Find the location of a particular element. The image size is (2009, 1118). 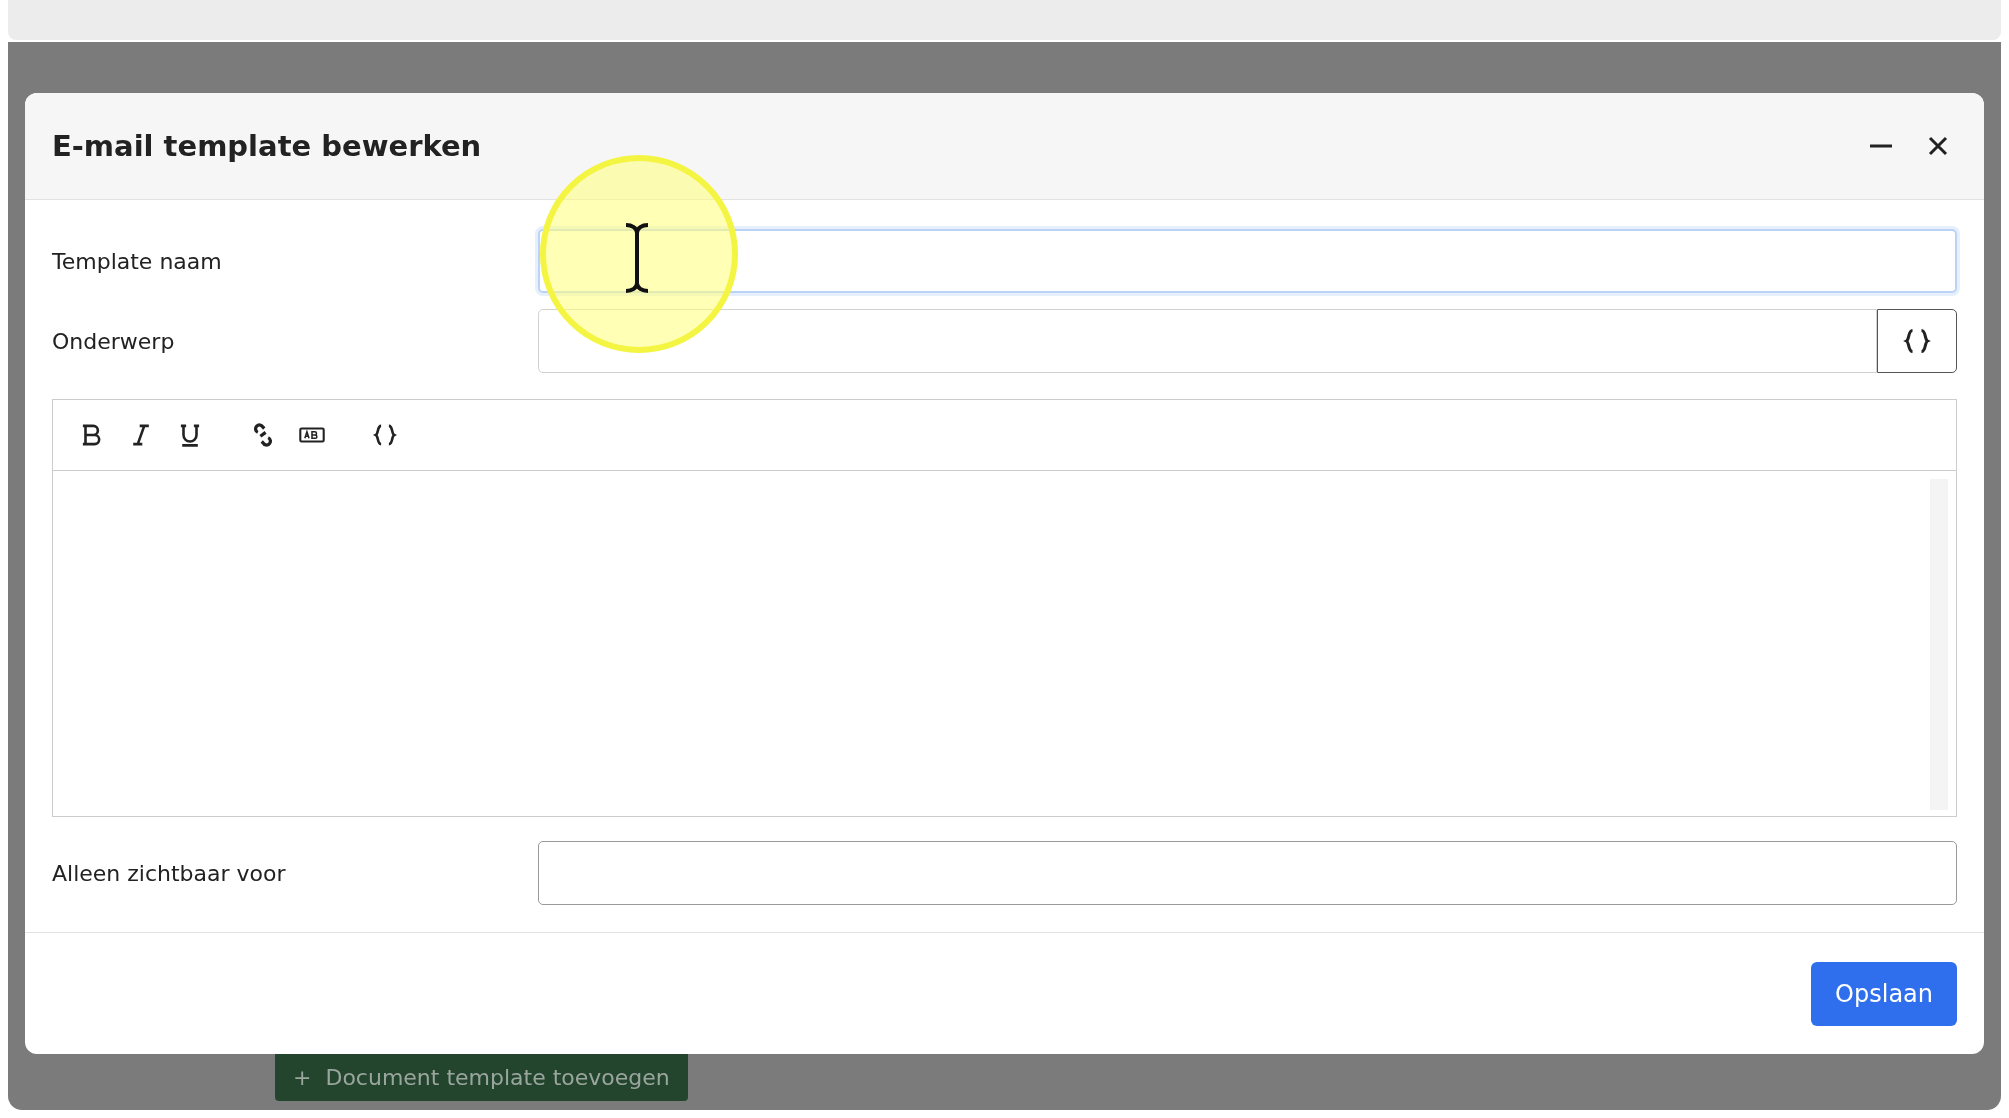

variables-button is located at coordinates (1917, 341).